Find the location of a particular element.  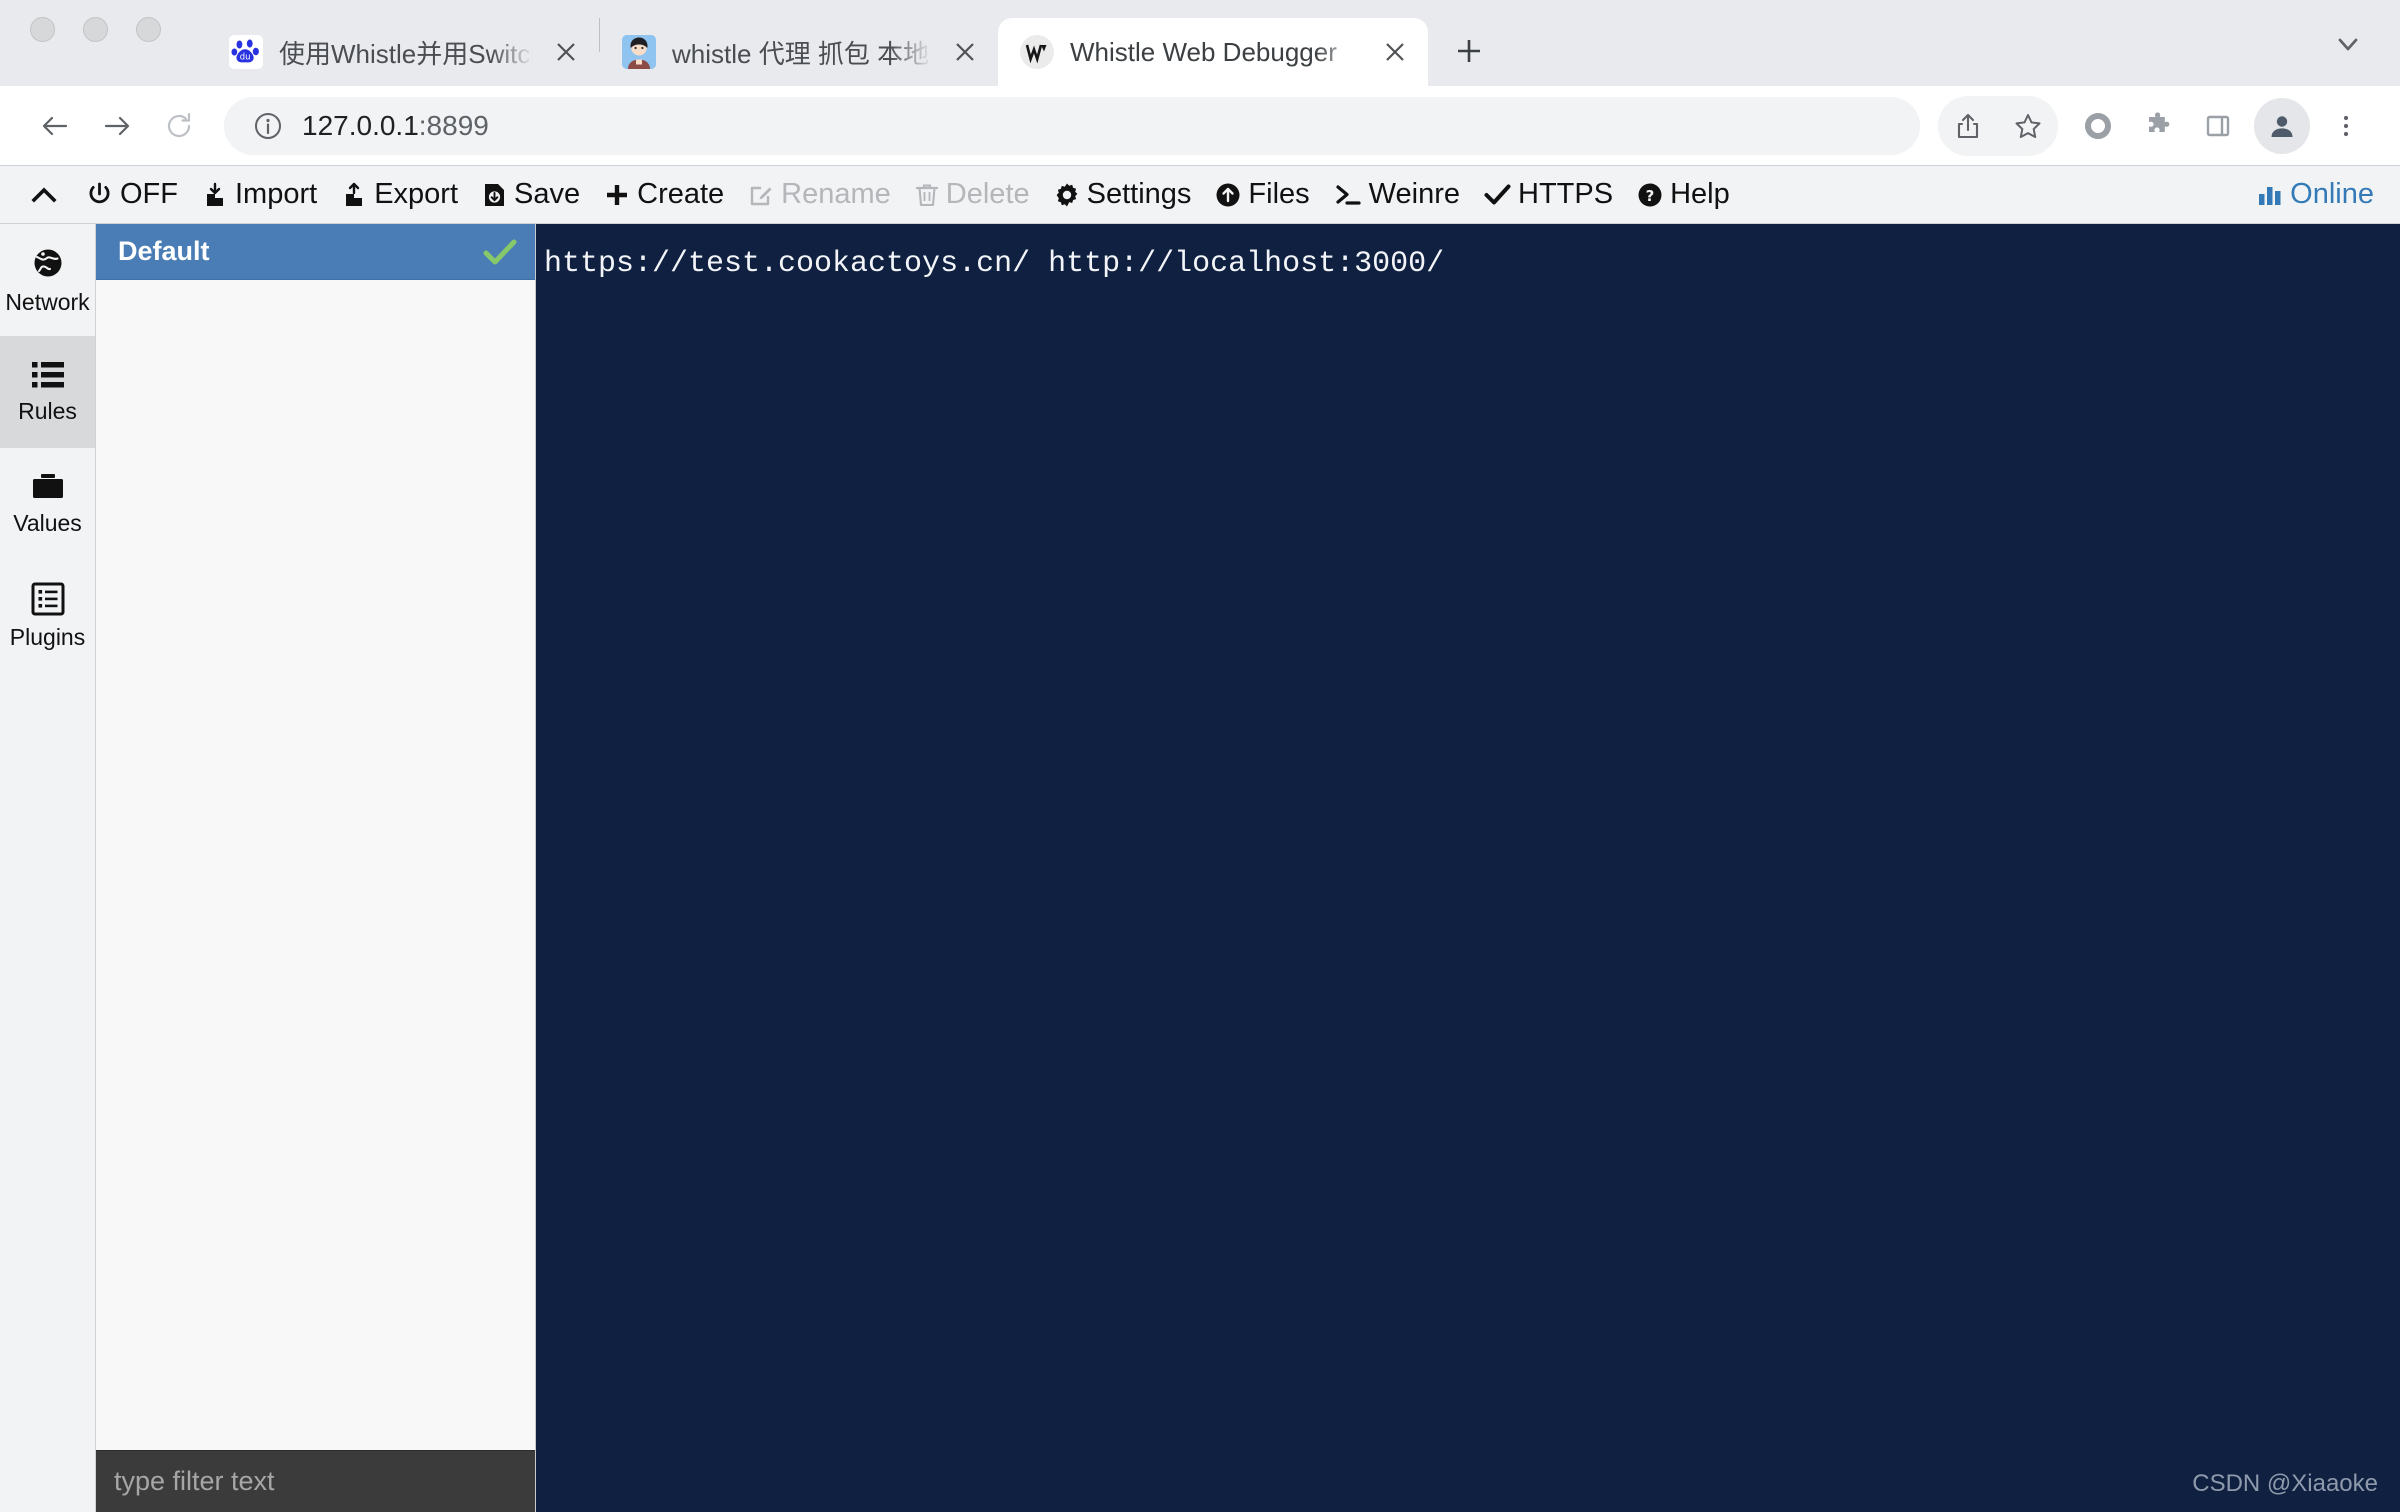

toolbar-item-rename: Rename is located at coordinates (819, 195).